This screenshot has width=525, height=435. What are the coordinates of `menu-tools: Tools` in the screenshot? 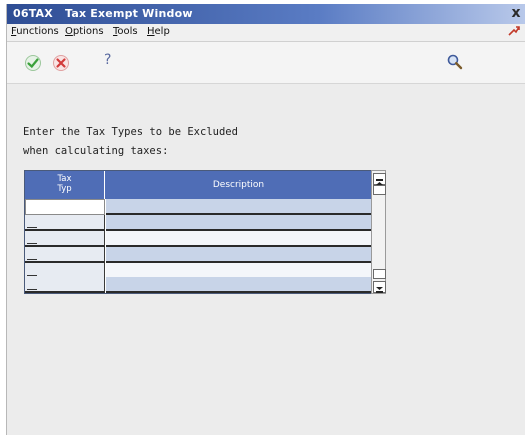 It's located at (125, 31).